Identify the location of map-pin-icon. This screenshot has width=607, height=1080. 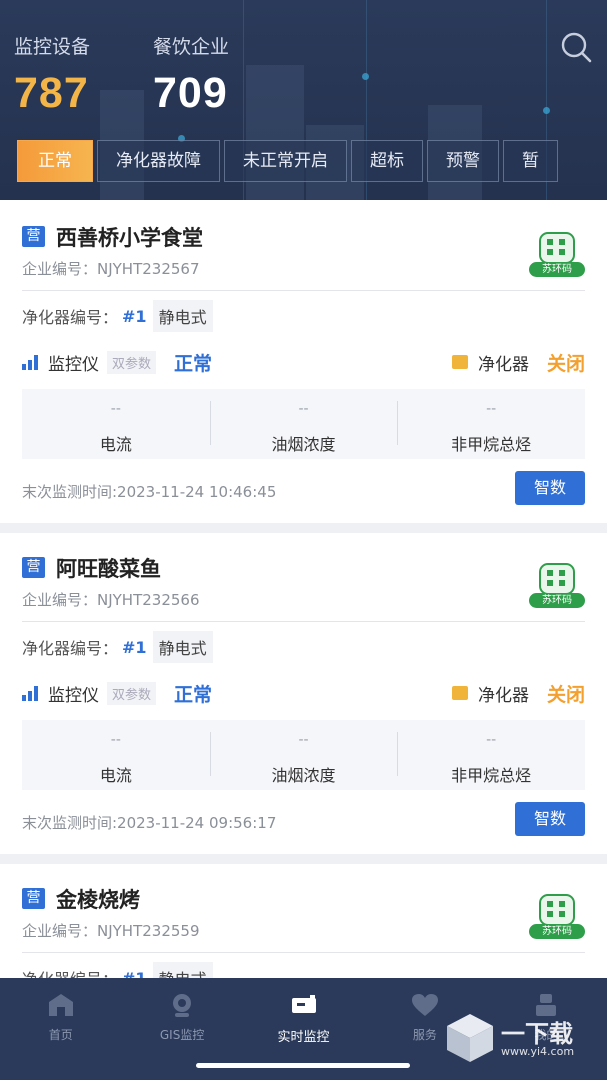
(182, 1005).